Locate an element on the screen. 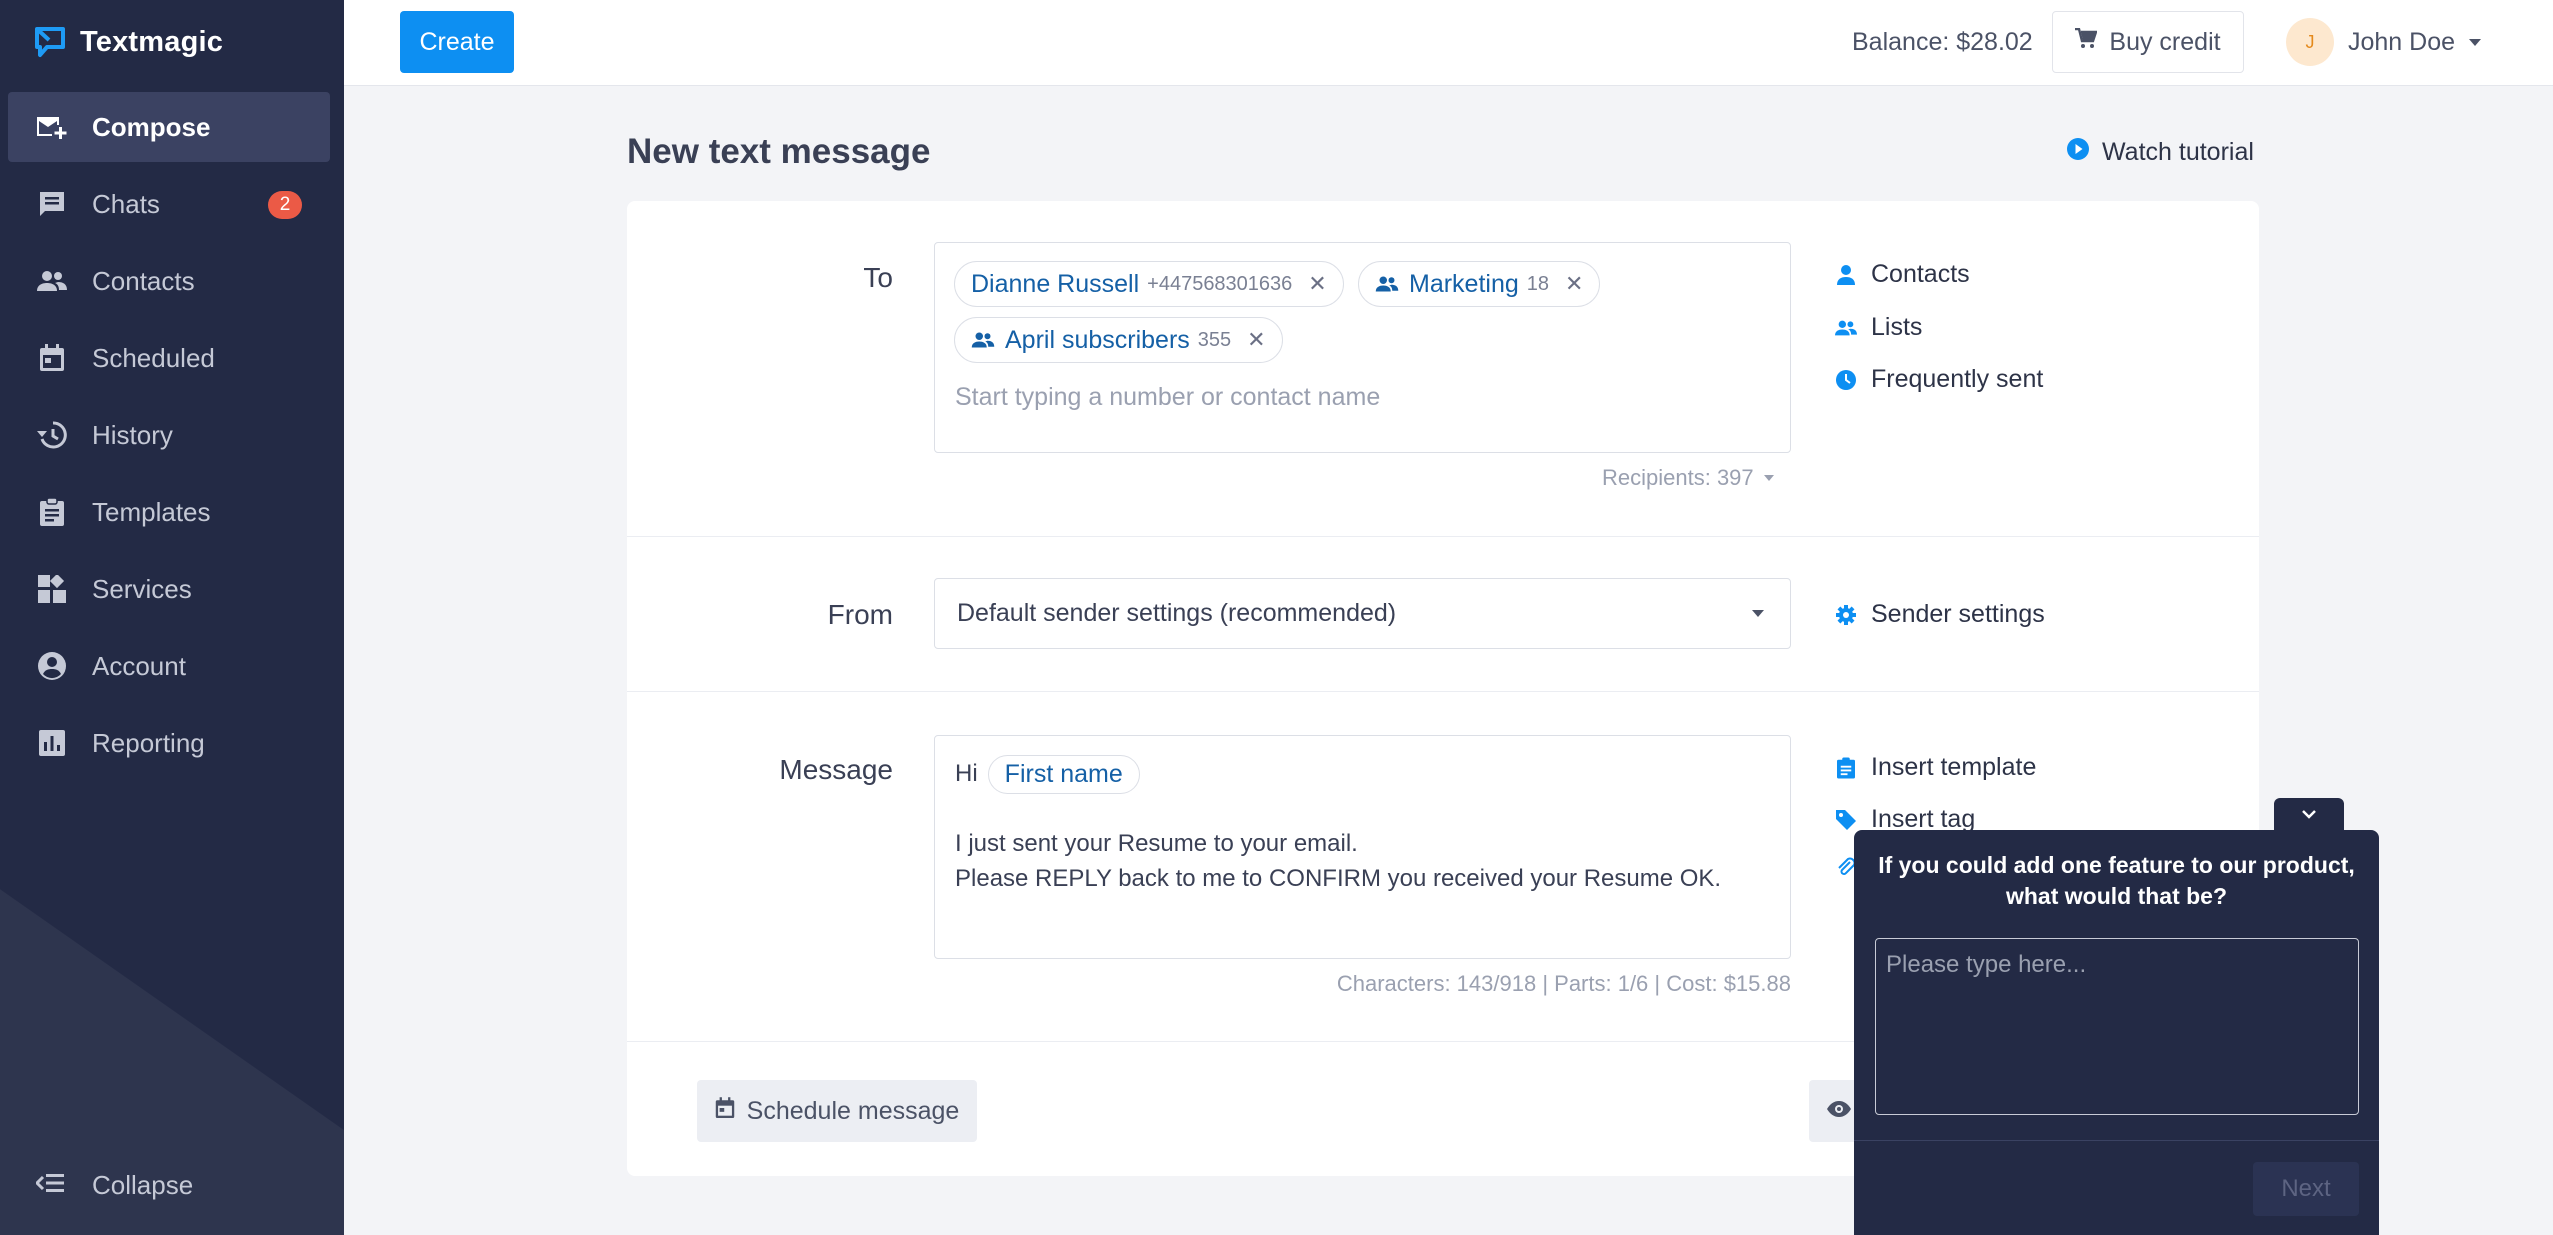 Image resolution: width=2553 pixels, height=1235 pixels. chip-name: Dianne Russell is located at coordinates (1055, 283).